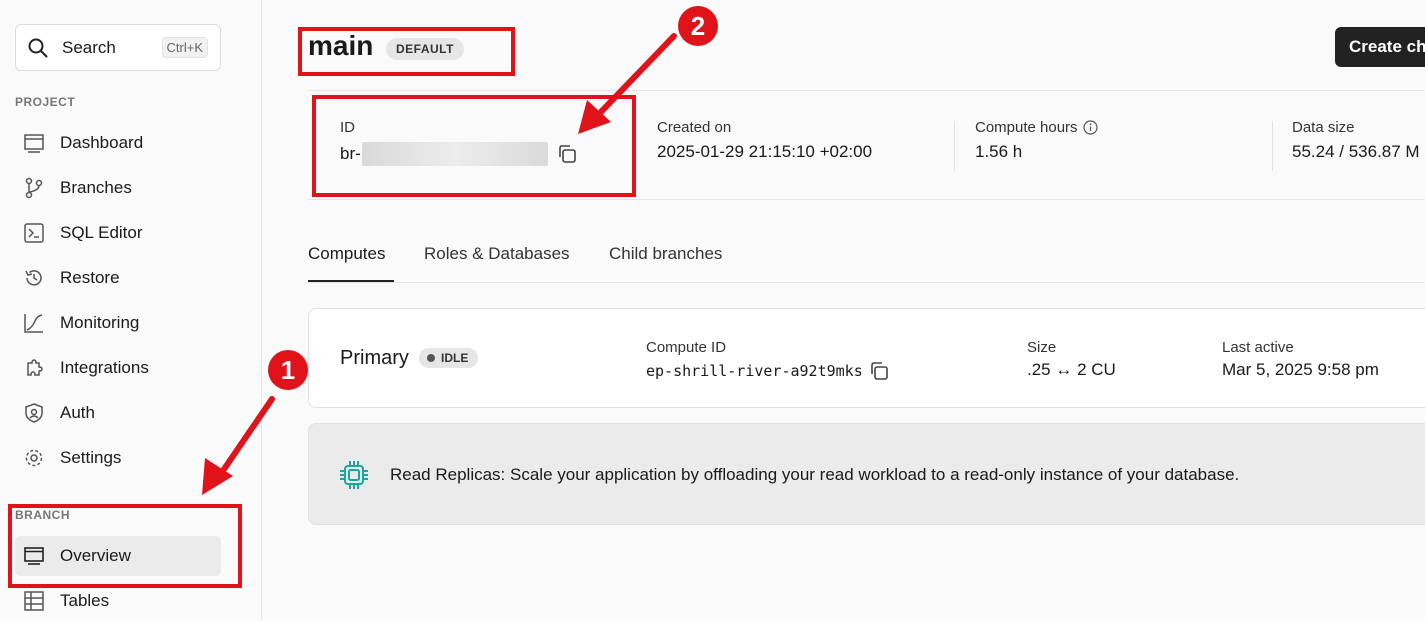  Describe the element at coordinates (455, 358) in the screenshot. I see `status-text: IDLE` at that location.